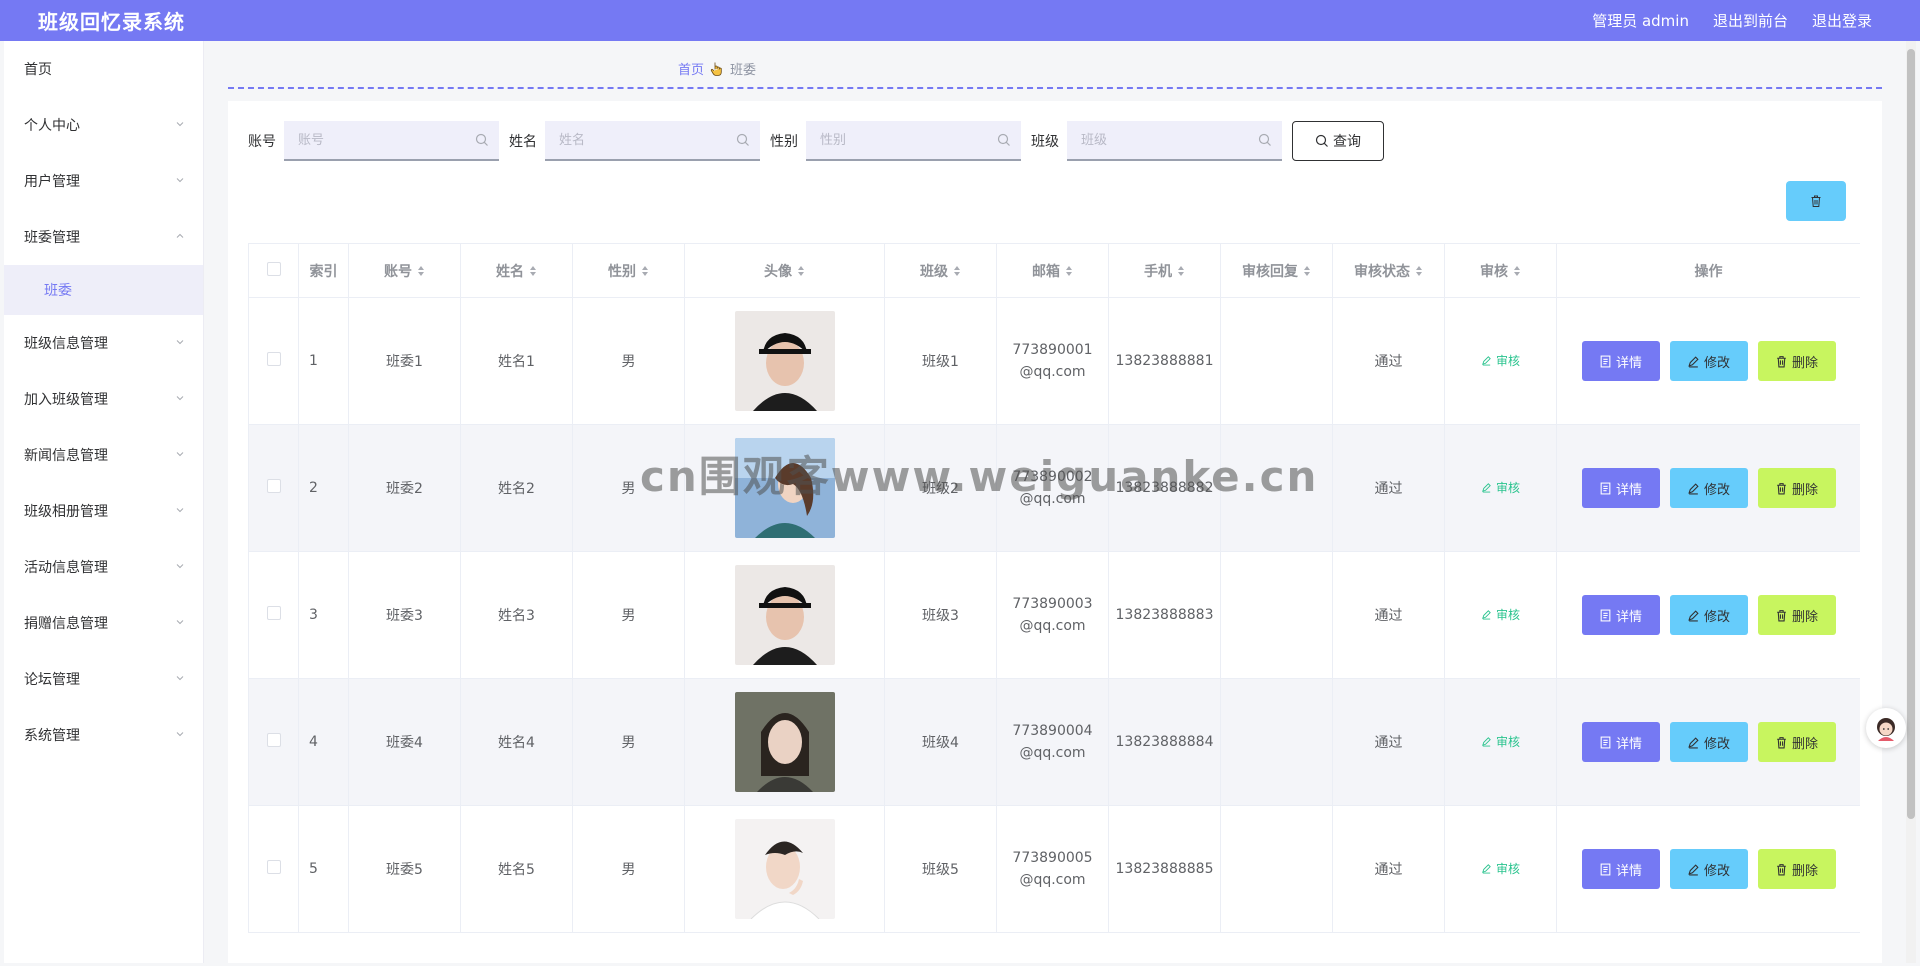 Image resolution: width=1920 pixels, height=966 pixels. I want to click on column-header-class: 班级, so click(940, 270).